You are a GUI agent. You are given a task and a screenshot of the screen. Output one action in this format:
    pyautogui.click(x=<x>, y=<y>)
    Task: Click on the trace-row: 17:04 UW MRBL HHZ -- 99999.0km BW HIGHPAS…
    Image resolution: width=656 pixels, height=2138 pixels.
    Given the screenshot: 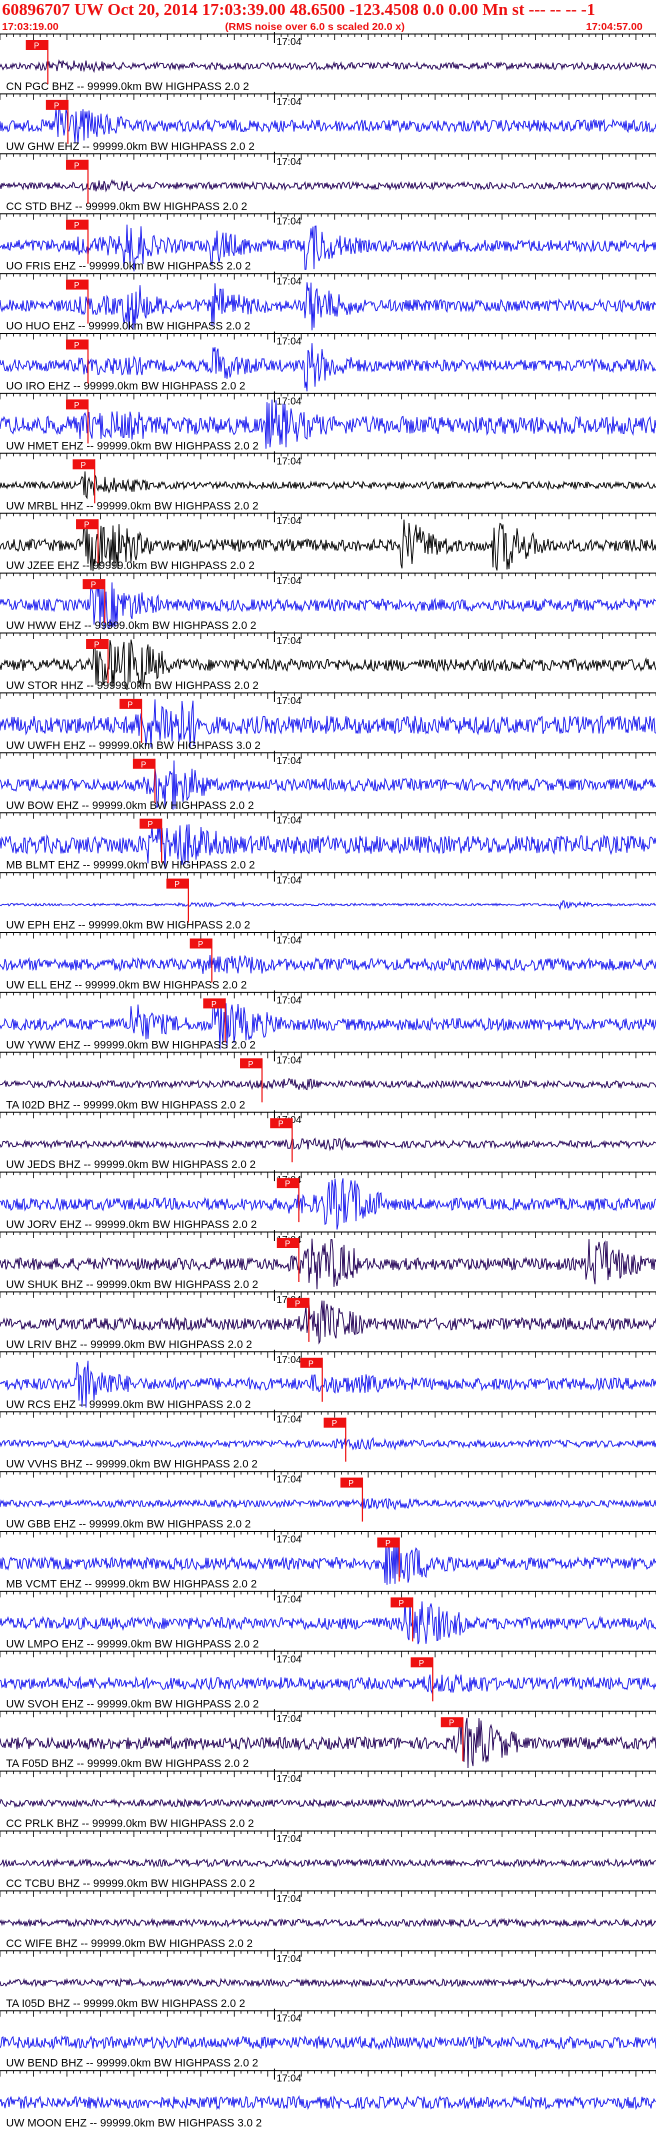 What is the action you would take?
    pyautogui.click(x=328, y=481)
    